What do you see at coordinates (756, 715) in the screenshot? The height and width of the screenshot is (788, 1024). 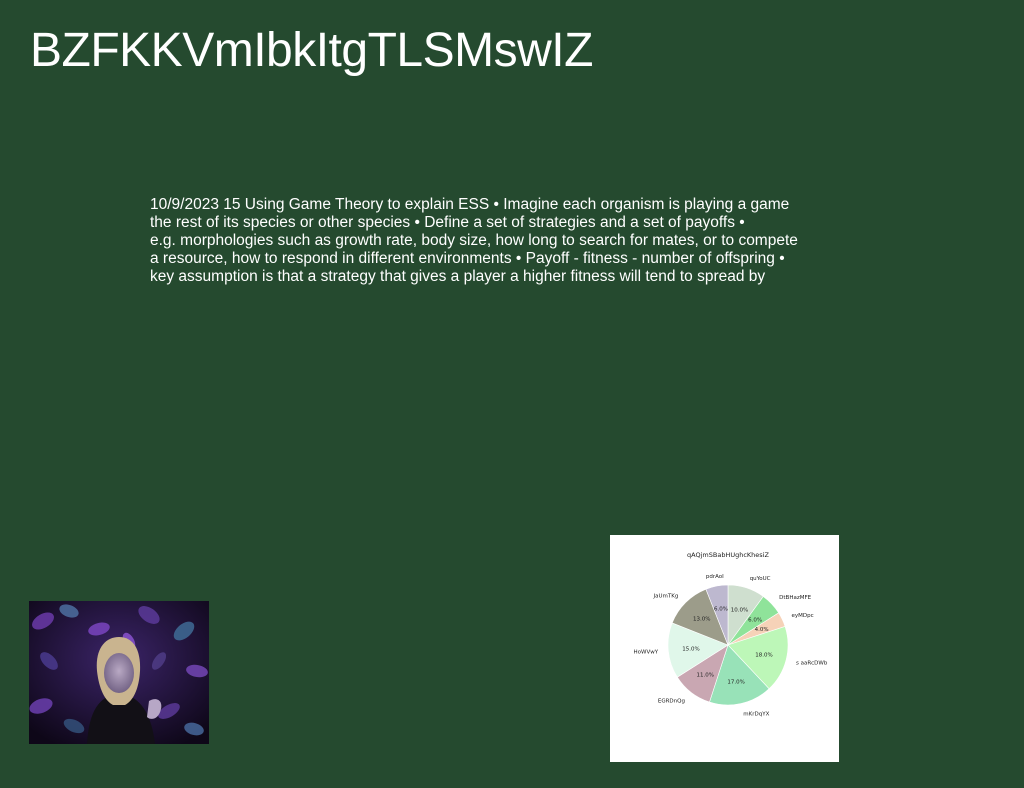 I see `pie-category-label: mKrDqYX` at bounding box center [756, 715].